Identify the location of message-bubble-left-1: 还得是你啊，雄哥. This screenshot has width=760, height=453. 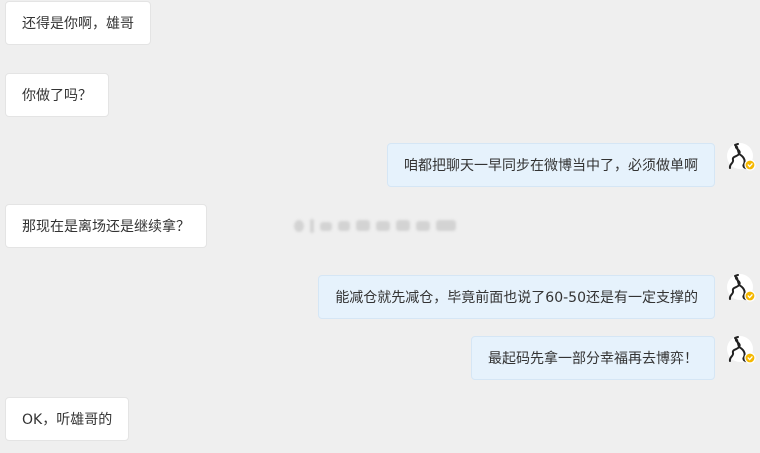
(78, 23).